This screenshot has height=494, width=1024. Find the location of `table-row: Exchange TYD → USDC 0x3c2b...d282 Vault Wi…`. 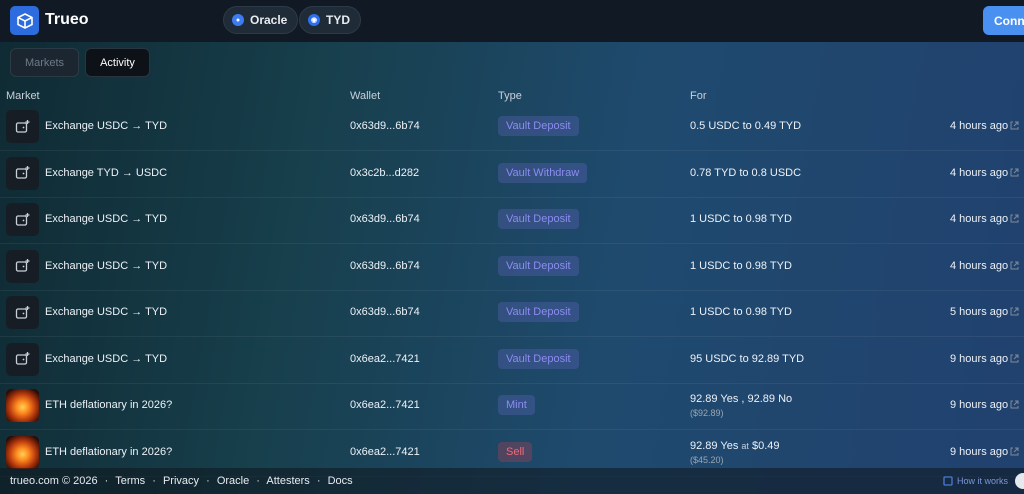

table-row: Exchange TYD → USDC 0x3c2b...d282 Vault Wi… is located at coordinates (512, 175).